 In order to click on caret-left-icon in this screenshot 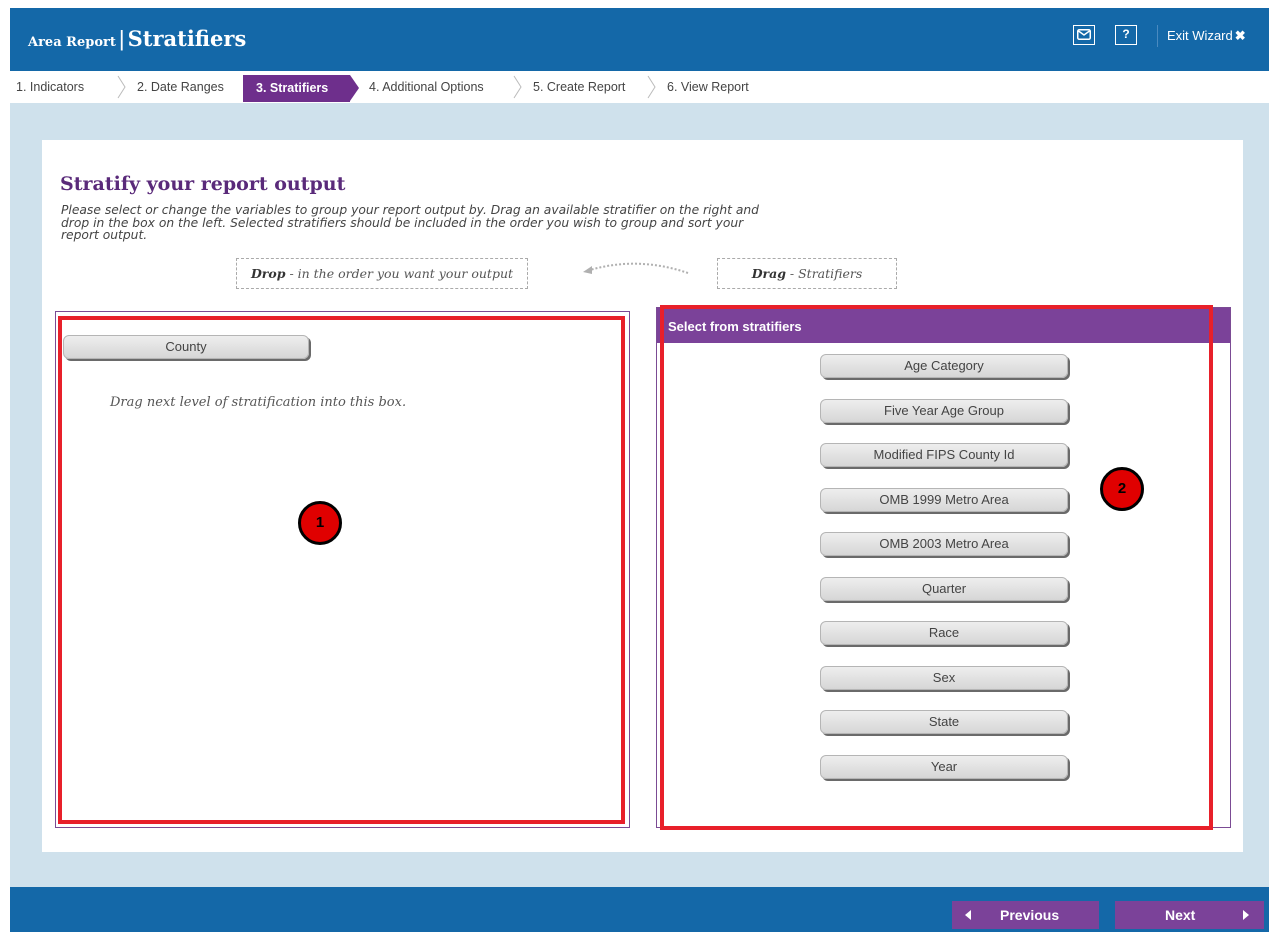, I will do `click(968, 915)`.